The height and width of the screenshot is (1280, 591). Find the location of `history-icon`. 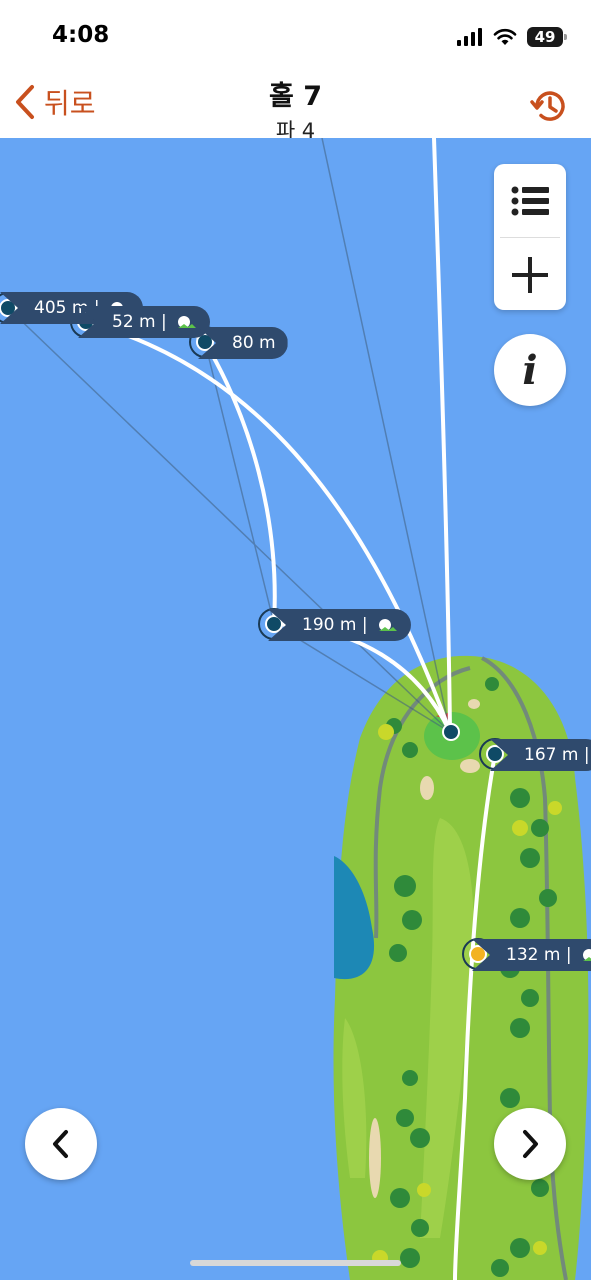

history-icon is located at coordinates (549, 106).